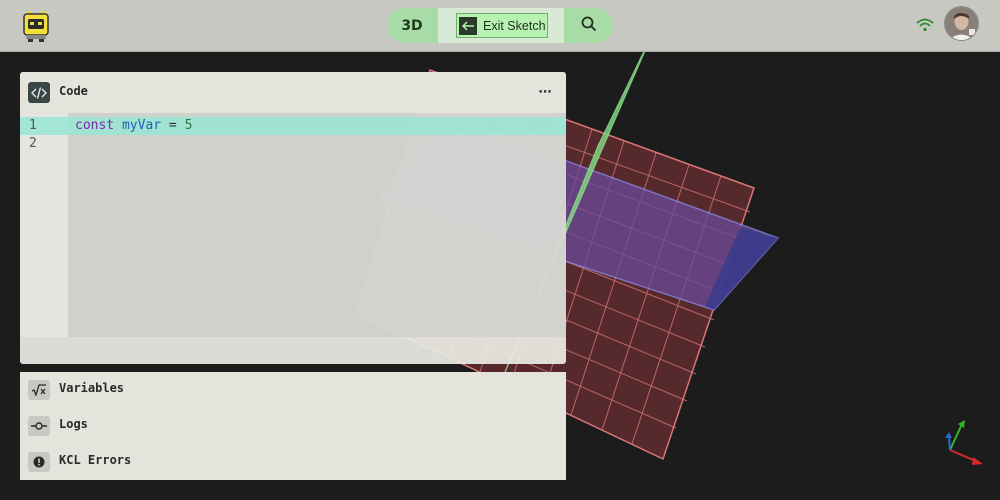 The width and height of the screenshot is (1000, 500). I want to click on exit-sketch-container: Exit Sketch, so click(501, 25).